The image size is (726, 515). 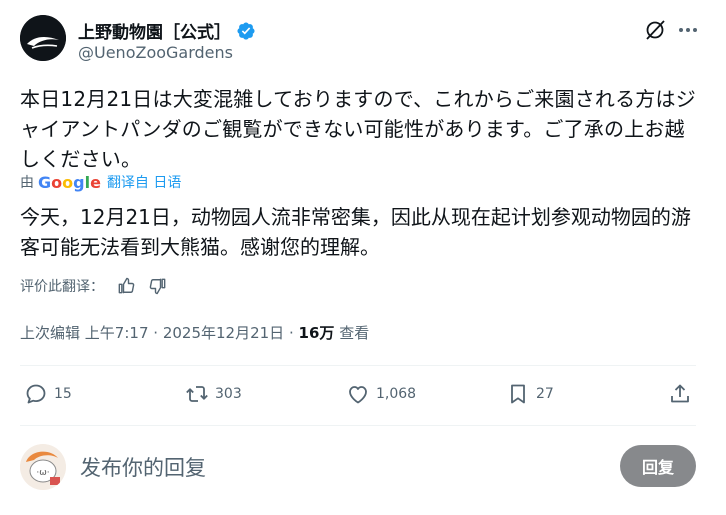 I want to click on reply-count: 15, so click(x=63, y=394).